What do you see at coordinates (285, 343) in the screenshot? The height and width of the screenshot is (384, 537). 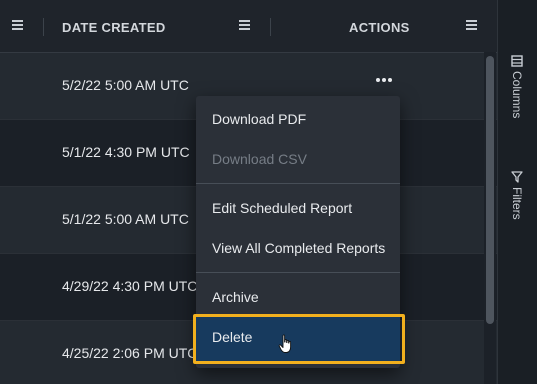 I see `hand-cursor-icon` at bounding box center [285, 343].